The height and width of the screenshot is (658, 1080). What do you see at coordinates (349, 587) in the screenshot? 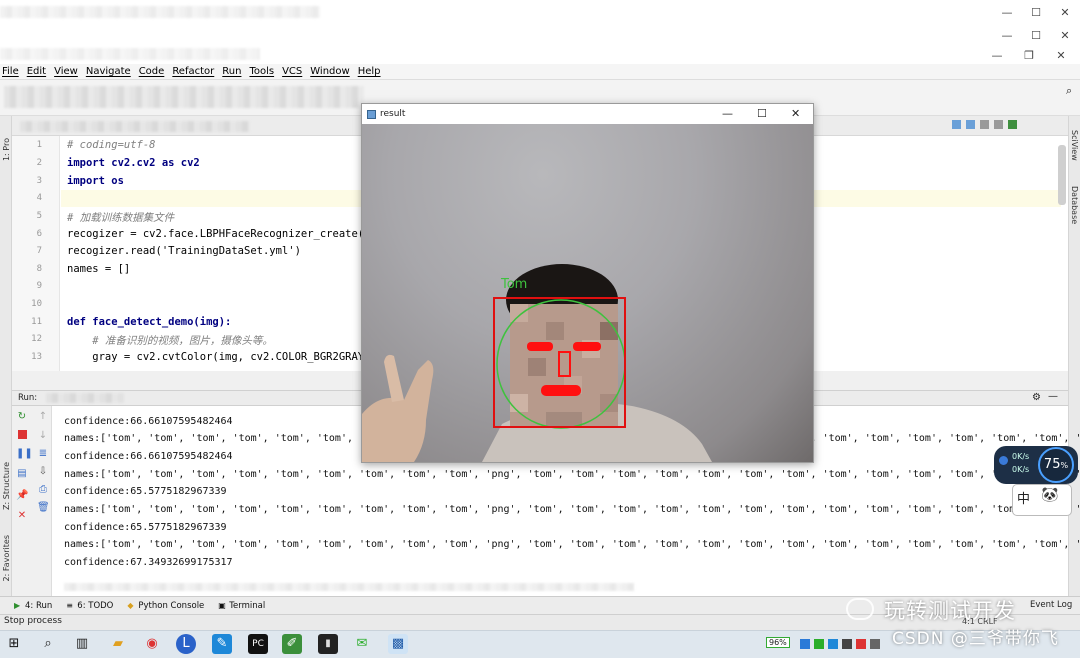
I see `console-horizontal-scrollbar` at bounding box center [349, 587].